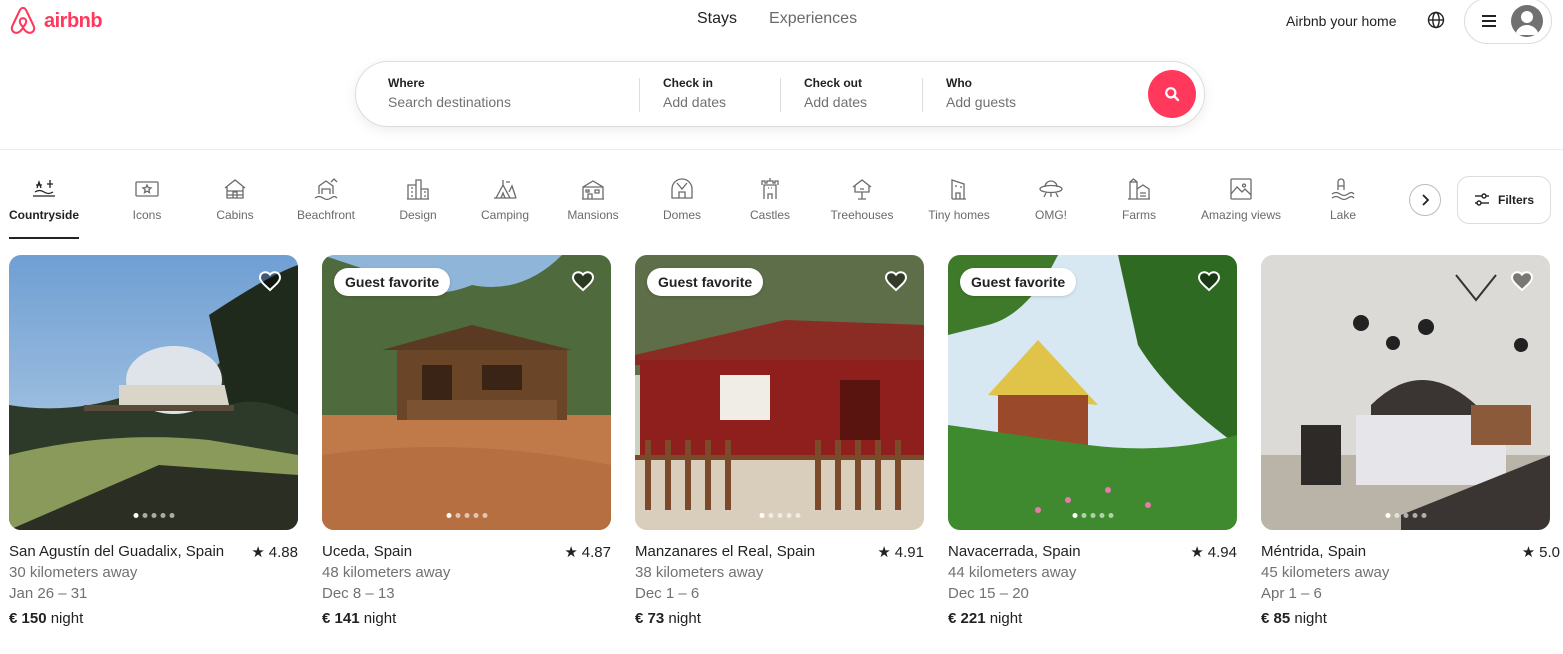 This screenshot has height=654, width=1563. What do you see at coordinates (1092, 515) in the screenshot?
I see `carousel-dots` at bounding box center [1092, 515].